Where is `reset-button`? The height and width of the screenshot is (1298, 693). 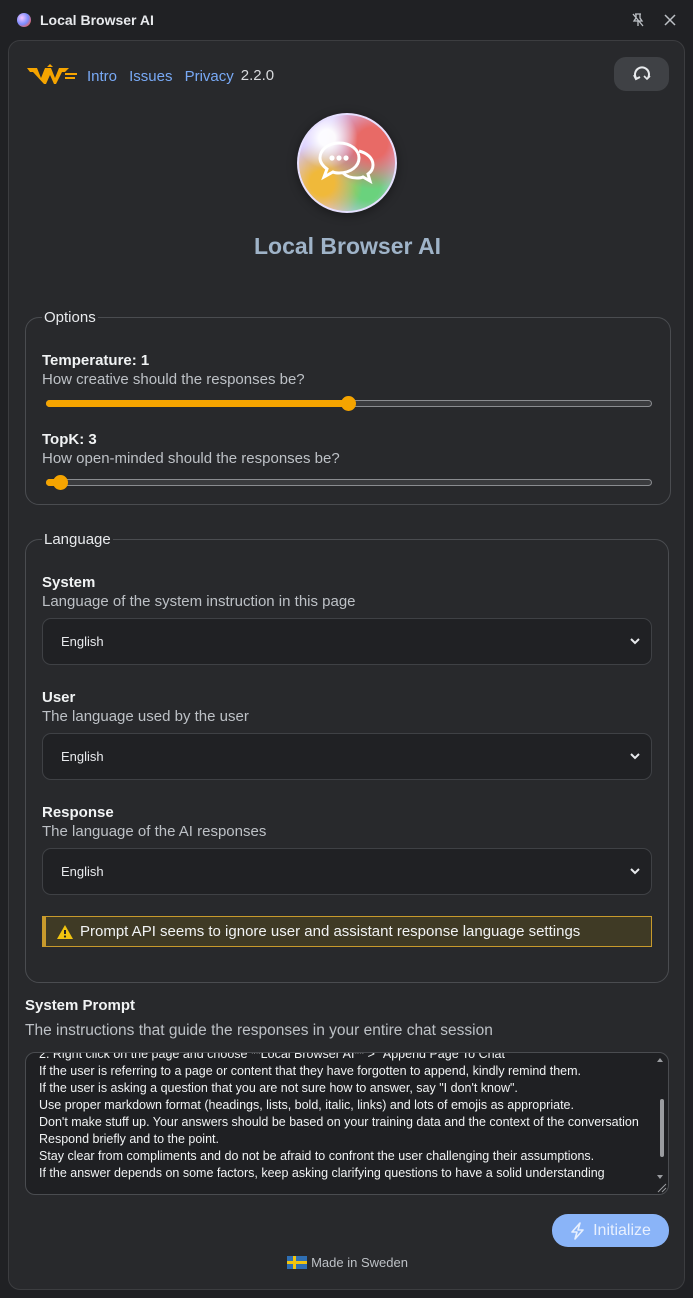 reset-button is located at coordinates (641, 74).